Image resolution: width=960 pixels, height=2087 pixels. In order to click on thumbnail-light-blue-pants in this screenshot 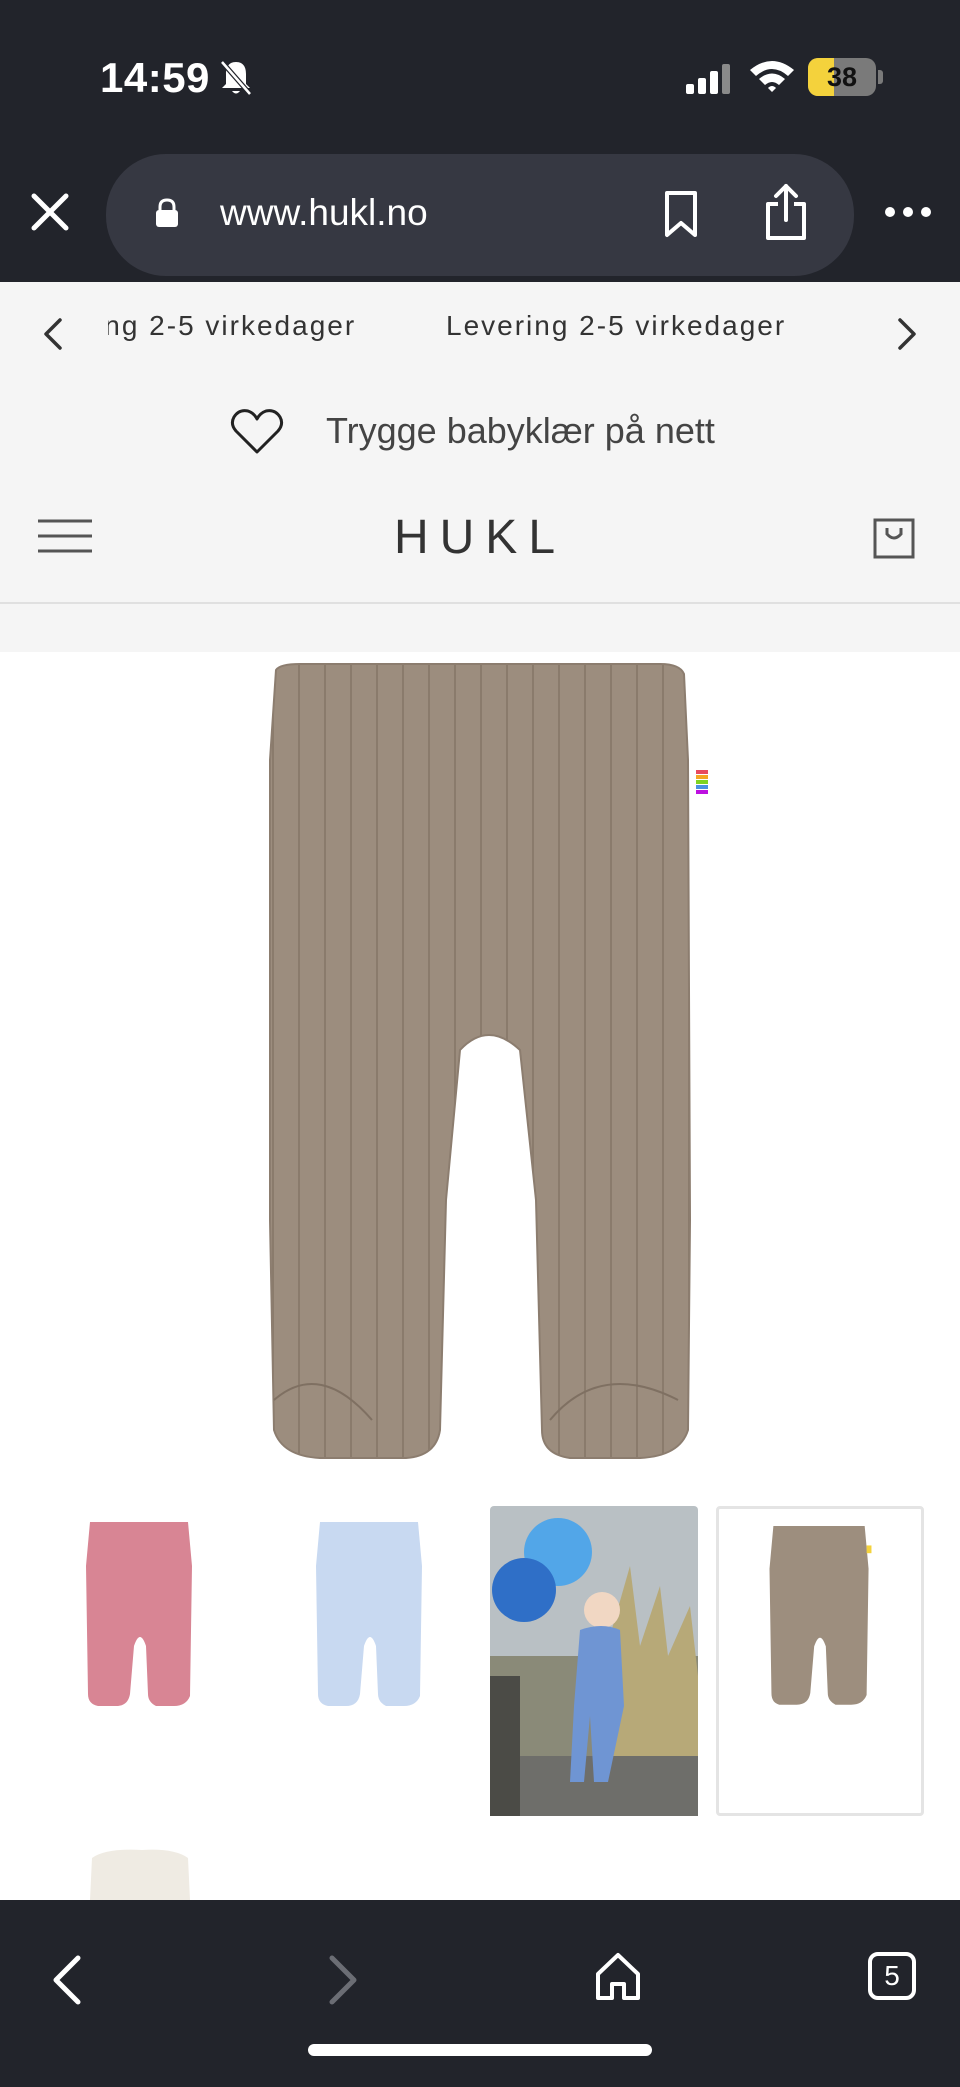, I will do `click(364, 1661)`.